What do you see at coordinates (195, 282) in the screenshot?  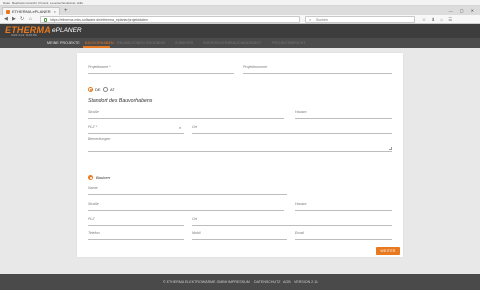 I see `footer-copyright: © ETHERMA ELEKTROWÄRME GMBH` at bounding box center [195, 282].